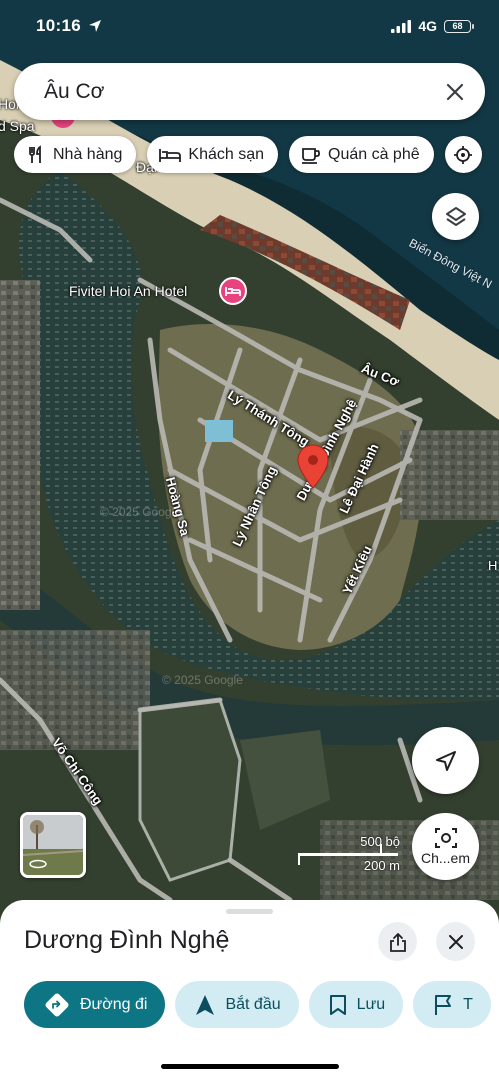 The width and height of the screenshot is (499, 1080). Describe the element at coordinates (38, 864) in the screenshot. I see `rotate-360-icon` at that location.